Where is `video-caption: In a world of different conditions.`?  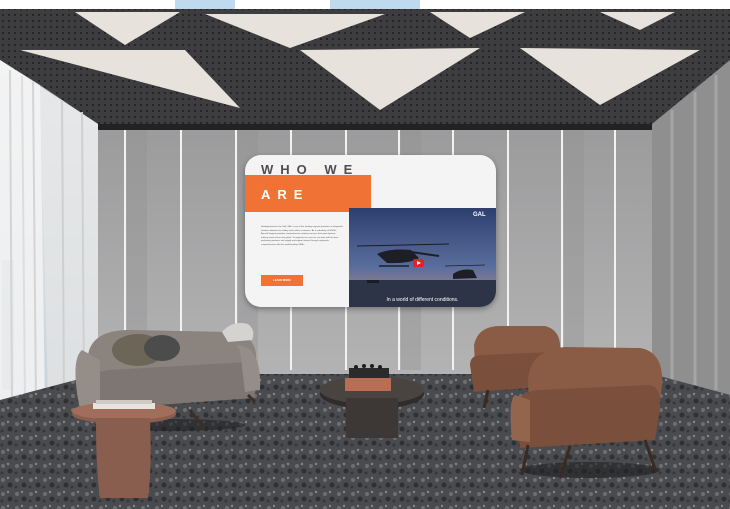
video-caption: In a world of different conditions. is located at coordinates (422, 300).